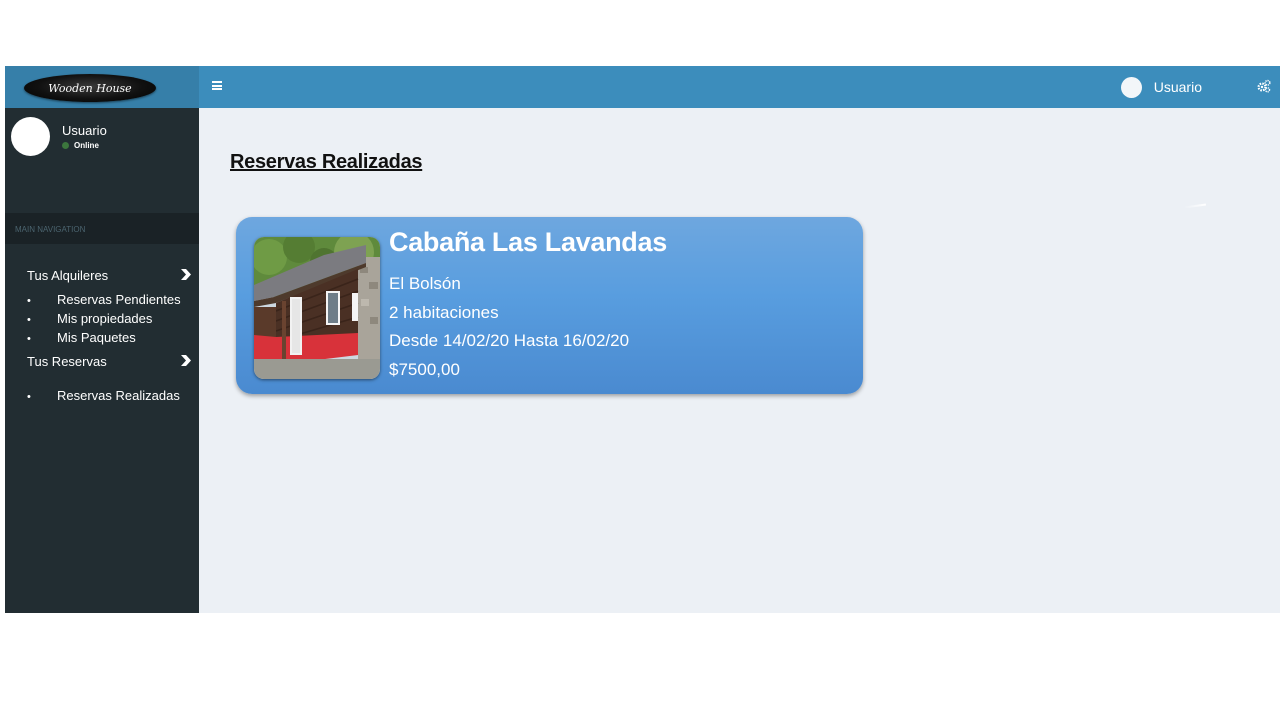 This screenshot has height=720, width=1280. I want to click on reservation-price: $7500,00, so click(424, 369).